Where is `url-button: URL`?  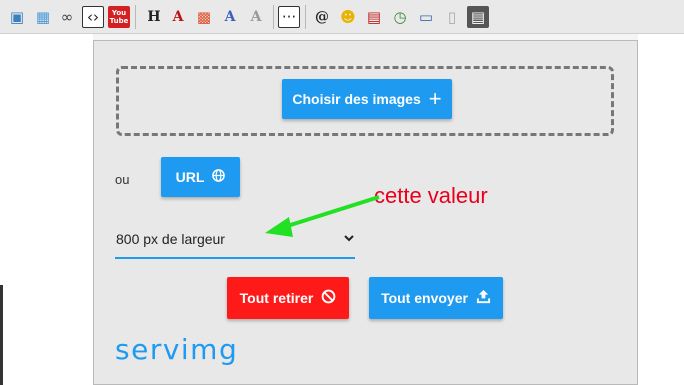 url-button: URL is located at coordinates (200, 177).